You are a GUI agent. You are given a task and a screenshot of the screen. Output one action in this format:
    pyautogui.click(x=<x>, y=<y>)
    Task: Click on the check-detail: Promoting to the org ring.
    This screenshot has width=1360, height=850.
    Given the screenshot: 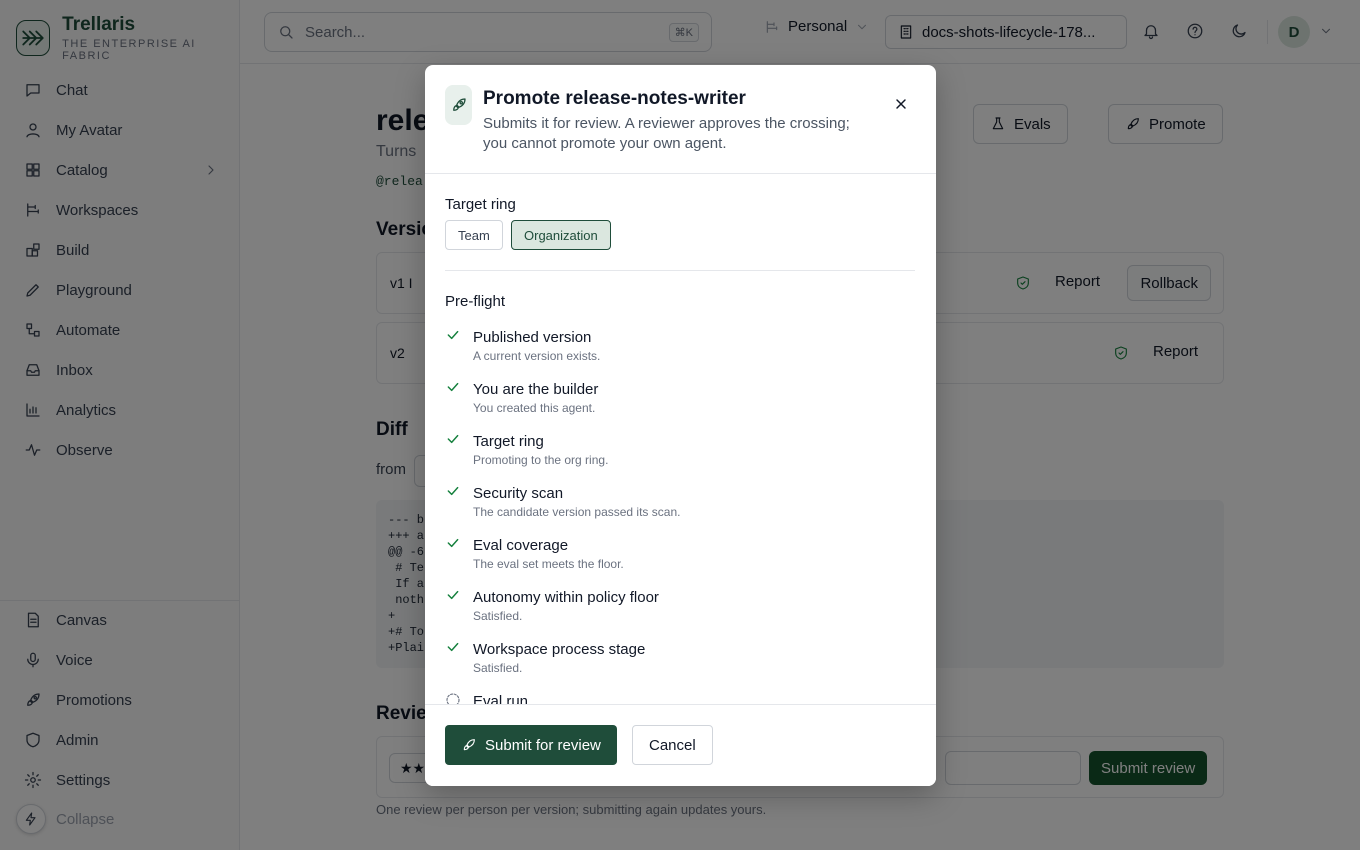 What is the action you would take?
    pyautogui.click(x=541, y=460)
    